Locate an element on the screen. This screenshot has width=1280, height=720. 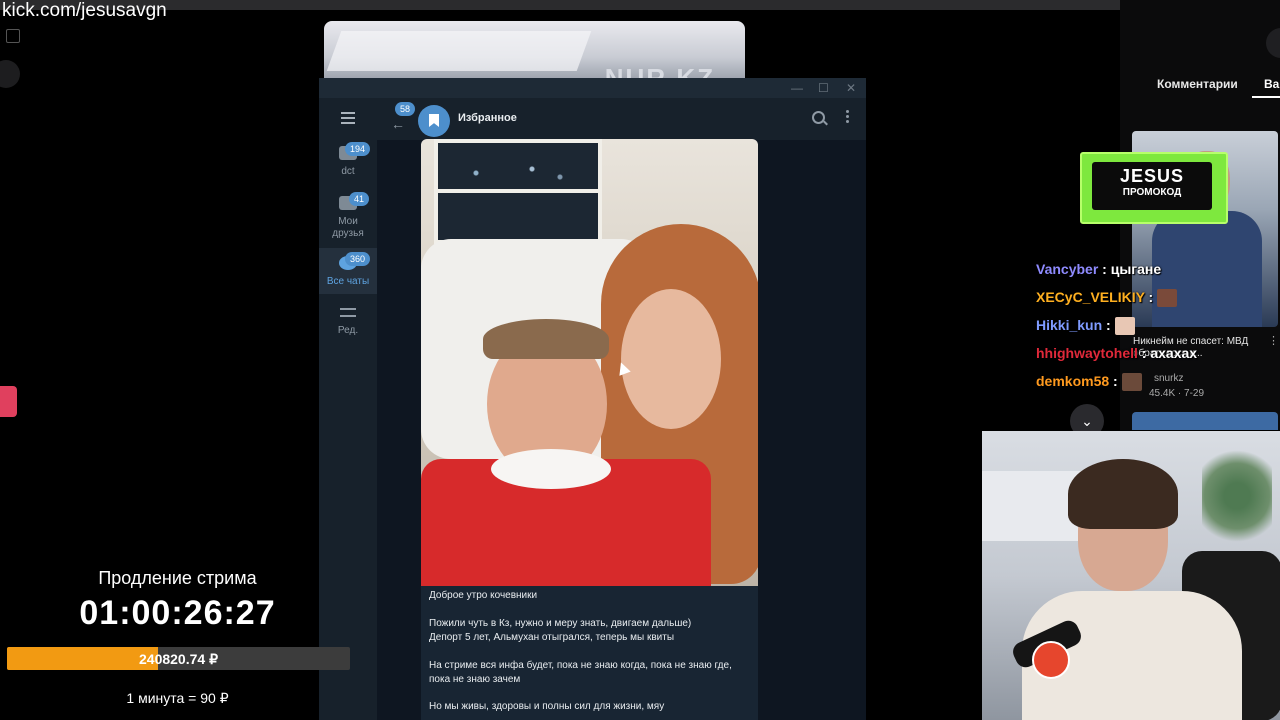
active-tab-indicator is located at coordinates (1266, 97).